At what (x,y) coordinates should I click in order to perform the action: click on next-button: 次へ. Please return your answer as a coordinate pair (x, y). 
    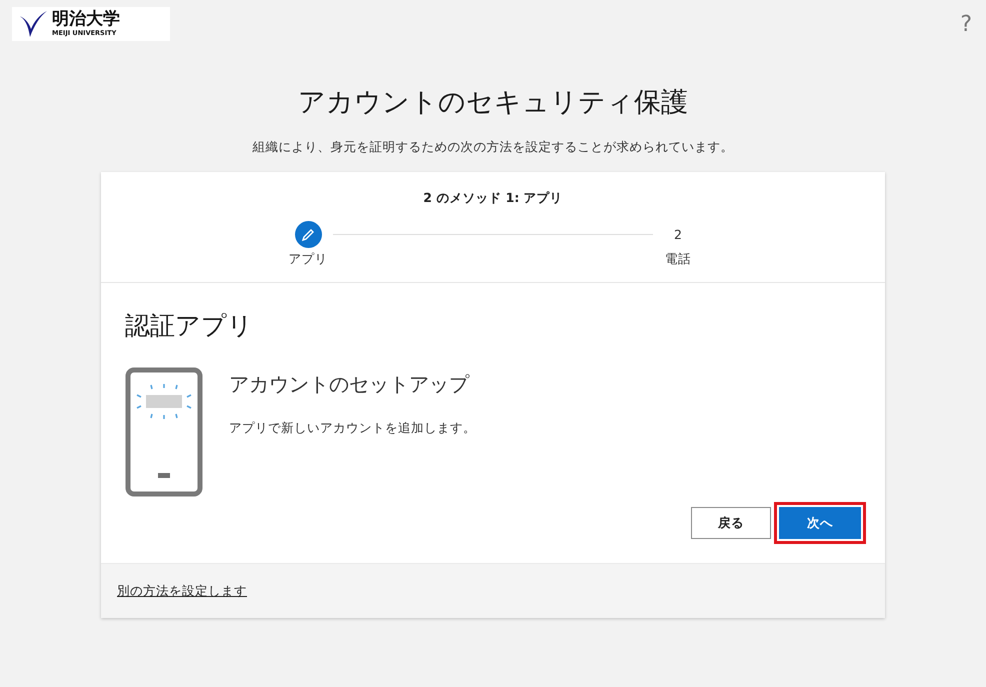
    Looking at the image, I should click on (820, 523).